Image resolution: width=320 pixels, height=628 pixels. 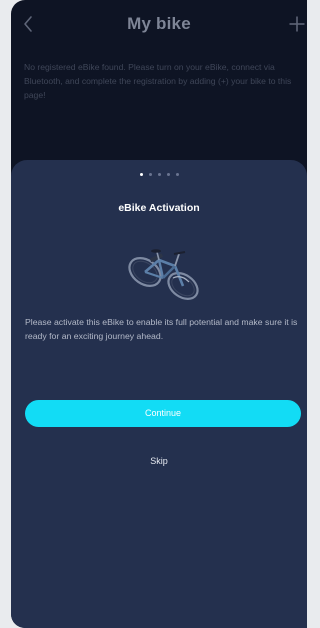 What do you see at coordinates (297, 24) in the screenshot?
I see `plus-icon` at bounding box center [297, 24].